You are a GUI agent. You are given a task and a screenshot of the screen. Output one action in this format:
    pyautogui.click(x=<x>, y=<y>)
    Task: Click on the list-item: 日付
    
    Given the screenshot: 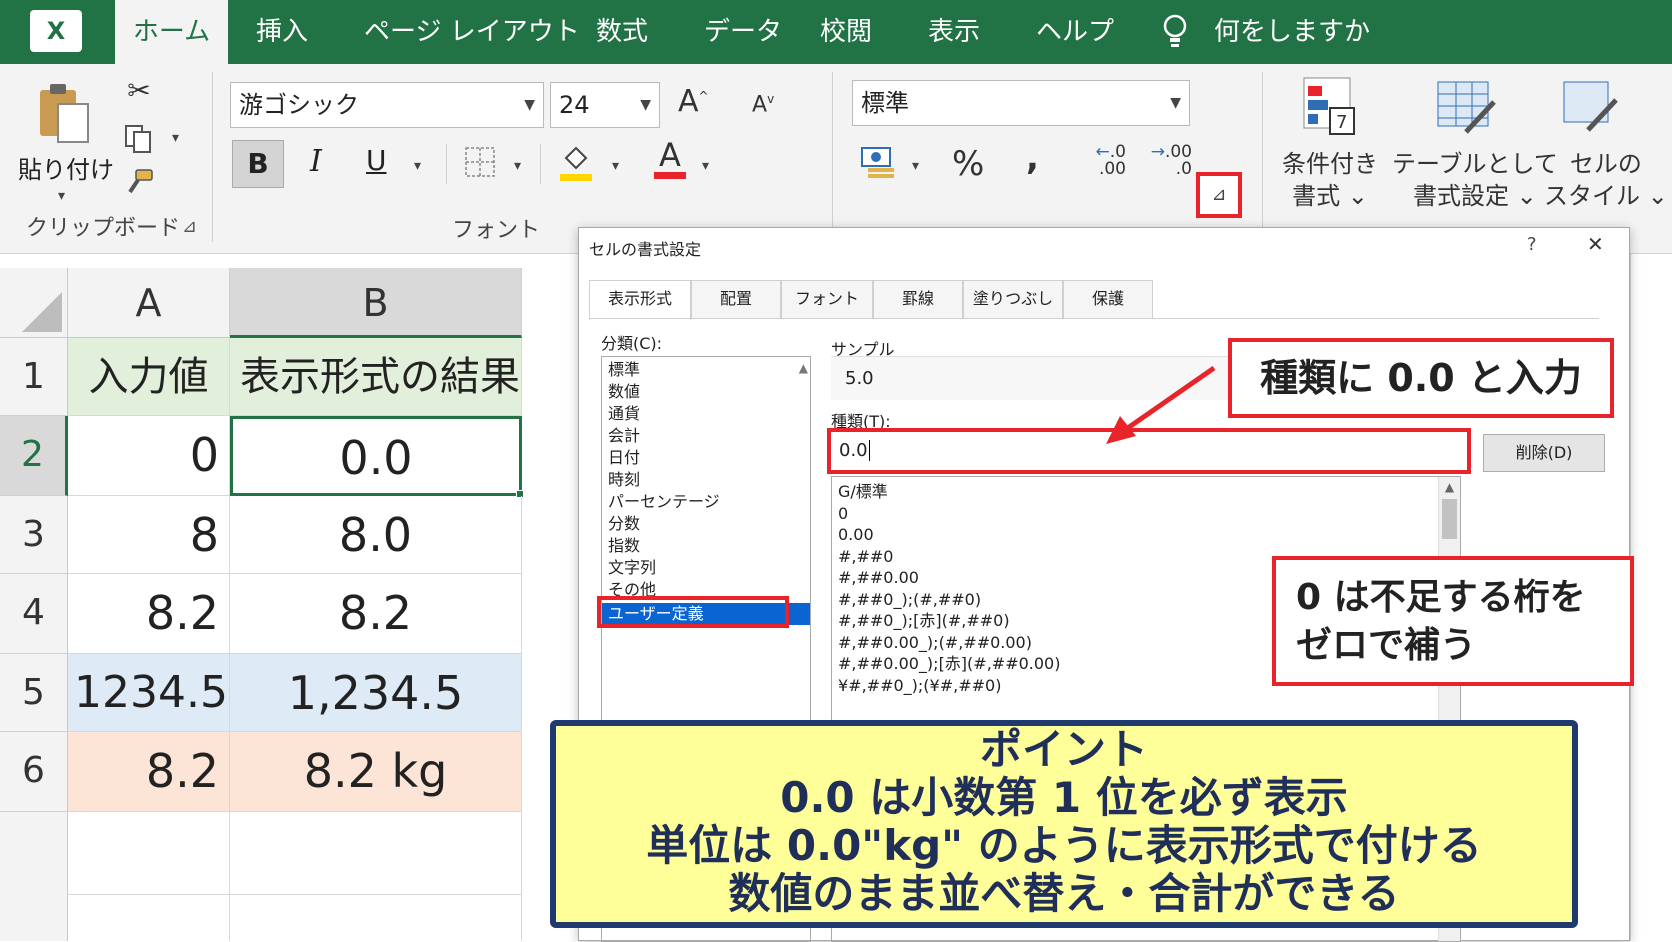 What is the action you would take?
    pyautogui.click(x=706, y=458)
    